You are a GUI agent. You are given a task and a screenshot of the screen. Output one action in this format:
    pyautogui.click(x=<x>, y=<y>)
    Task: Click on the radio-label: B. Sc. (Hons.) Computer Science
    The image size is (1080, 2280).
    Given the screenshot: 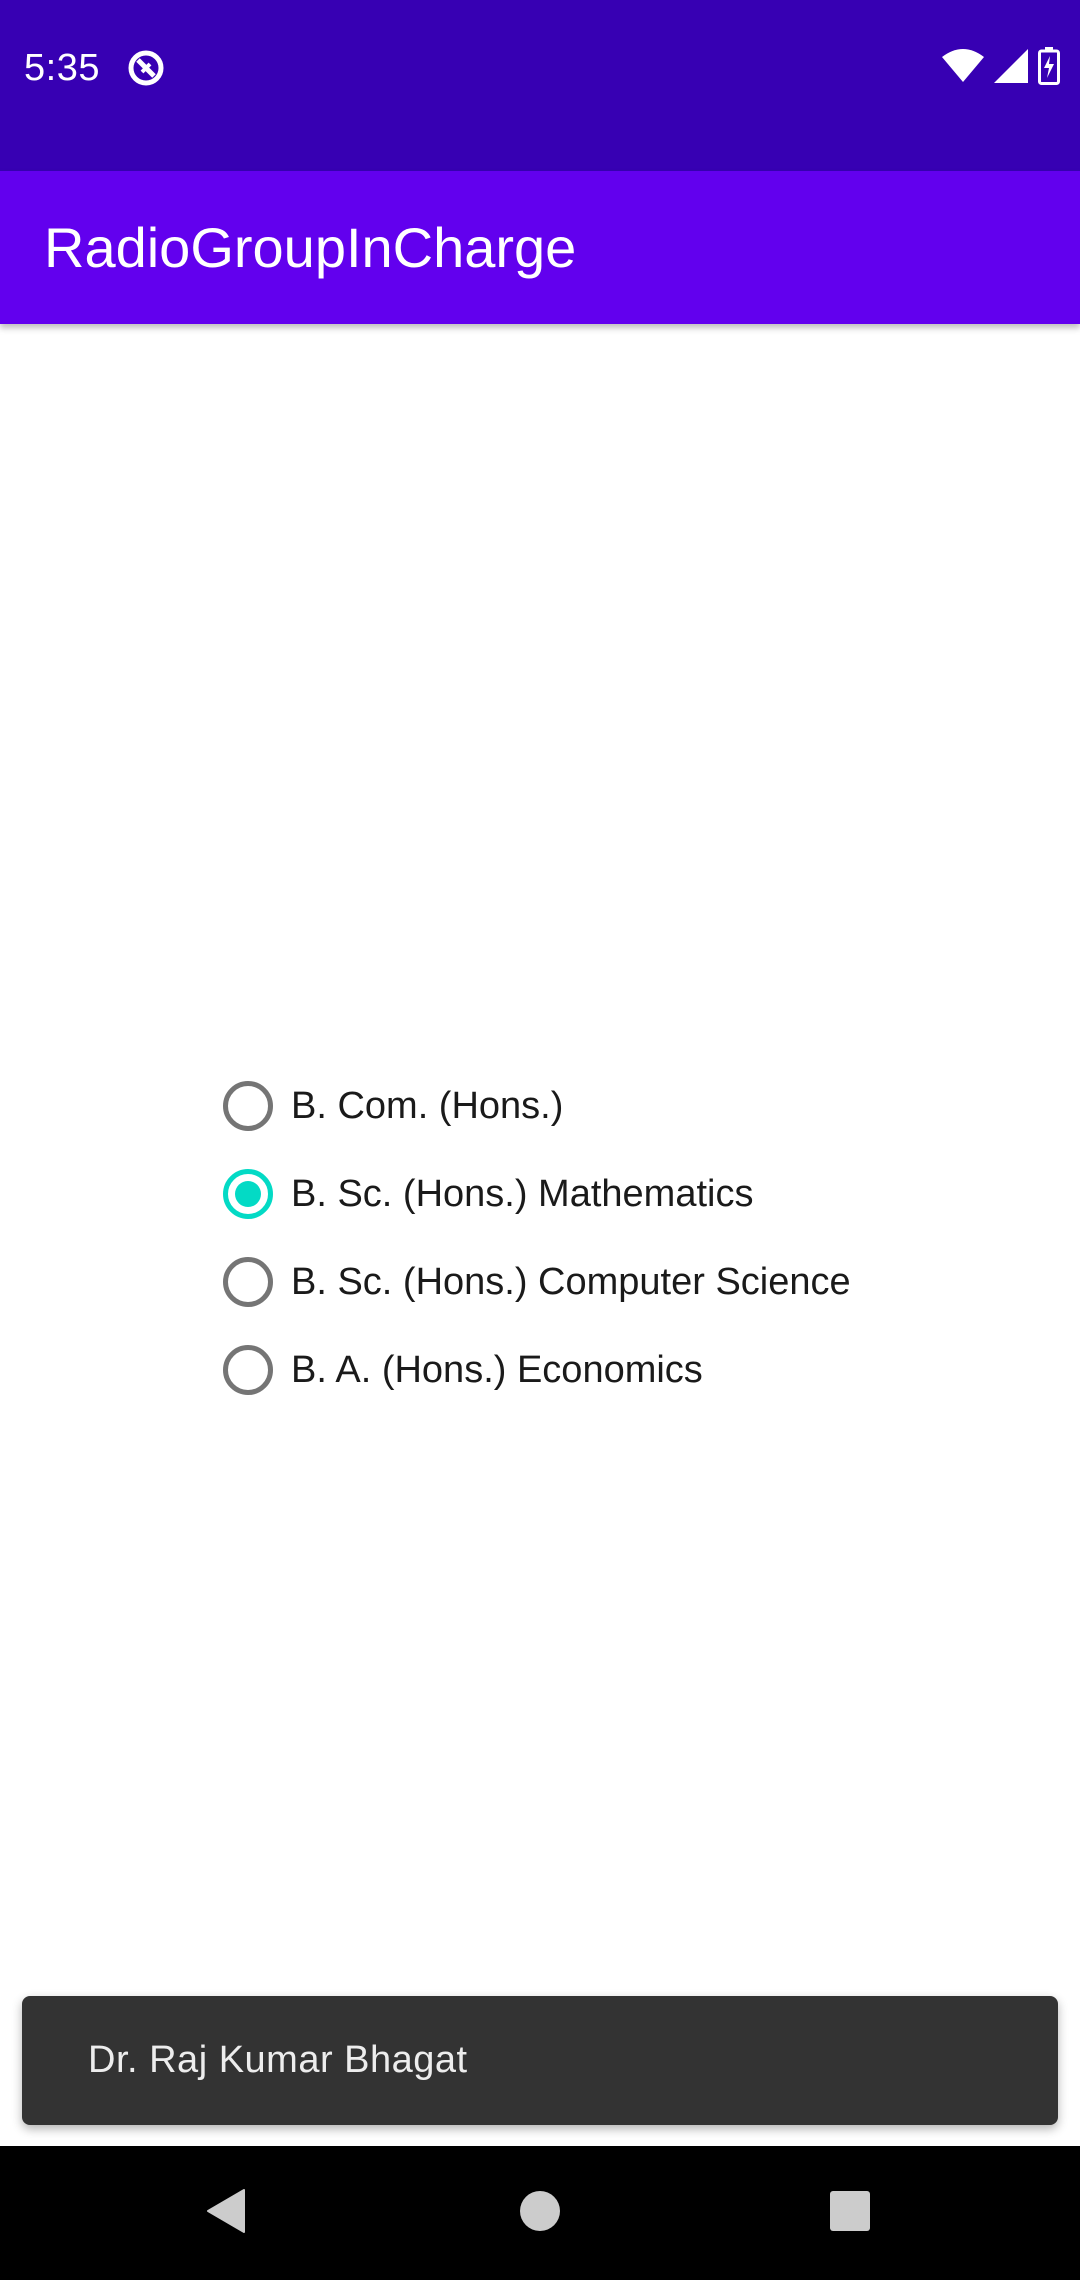 What is the action you would take?
    pyautogui.click(x=571, y=1281)
    